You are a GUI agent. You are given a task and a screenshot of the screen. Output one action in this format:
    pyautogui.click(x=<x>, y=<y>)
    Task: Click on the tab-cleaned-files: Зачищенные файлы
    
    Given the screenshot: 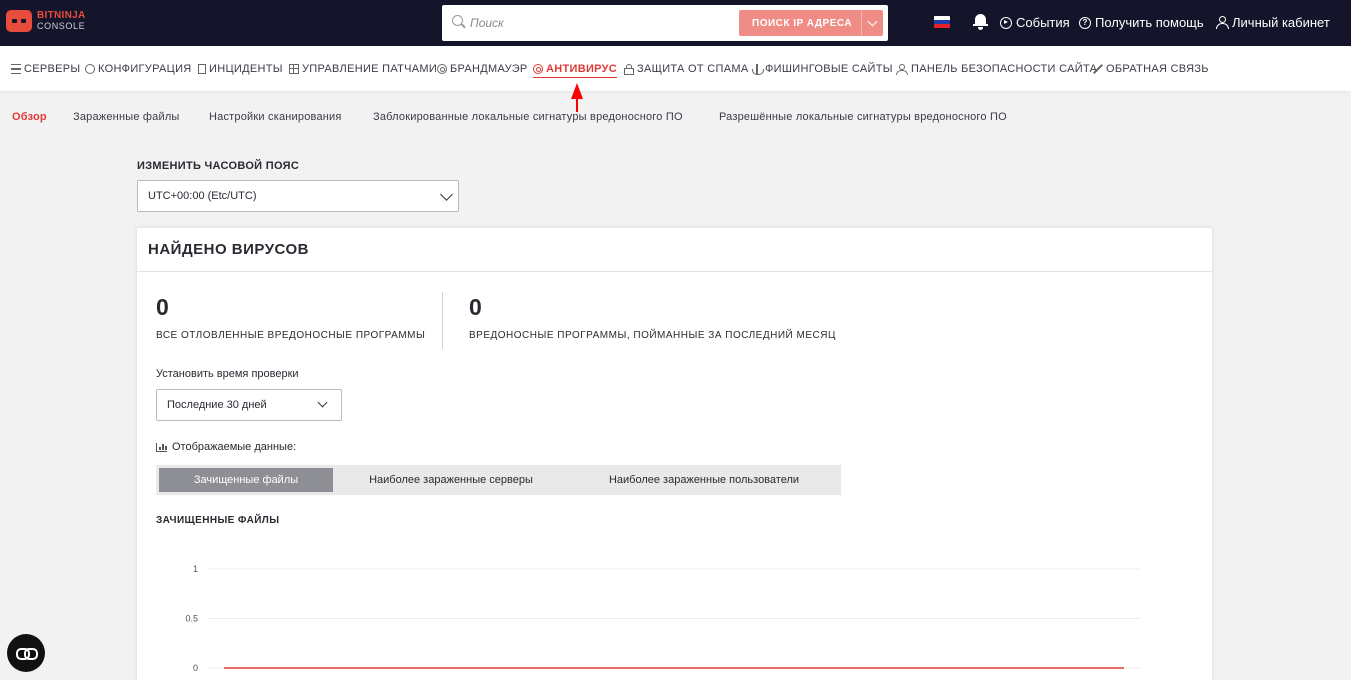 What is the action you would take?
    pyautogui.click(x=246, y=480)
    